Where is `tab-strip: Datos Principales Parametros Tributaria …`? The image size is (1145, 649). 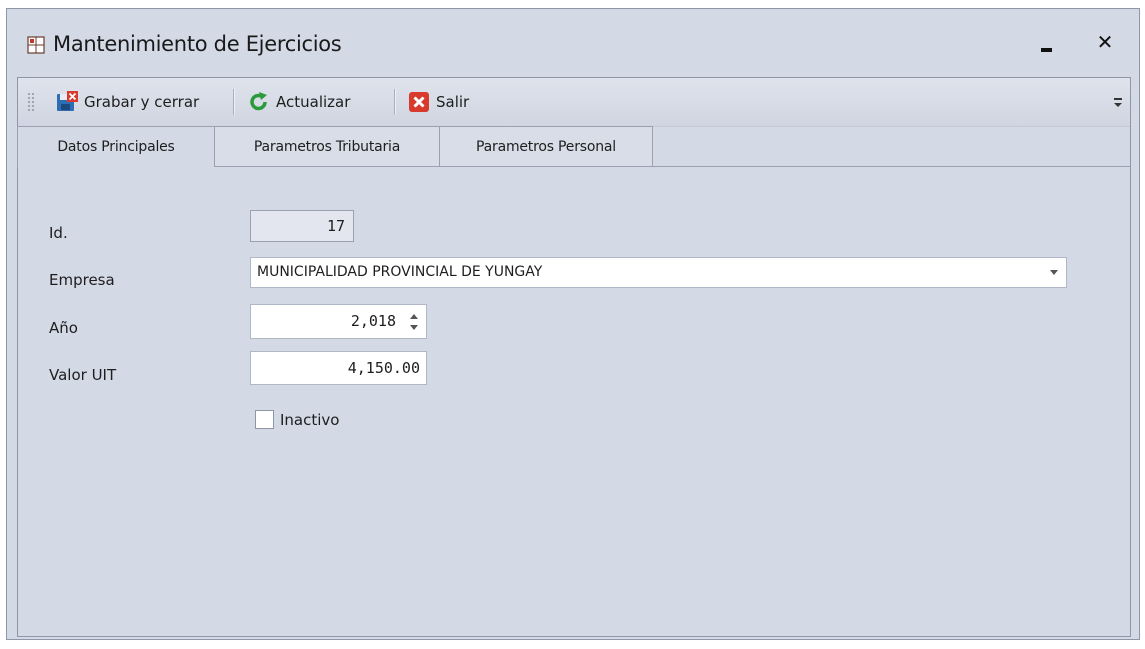 tab-strip: Datos Principales Parametros Tributaria … is located at coordinates (573, 146).